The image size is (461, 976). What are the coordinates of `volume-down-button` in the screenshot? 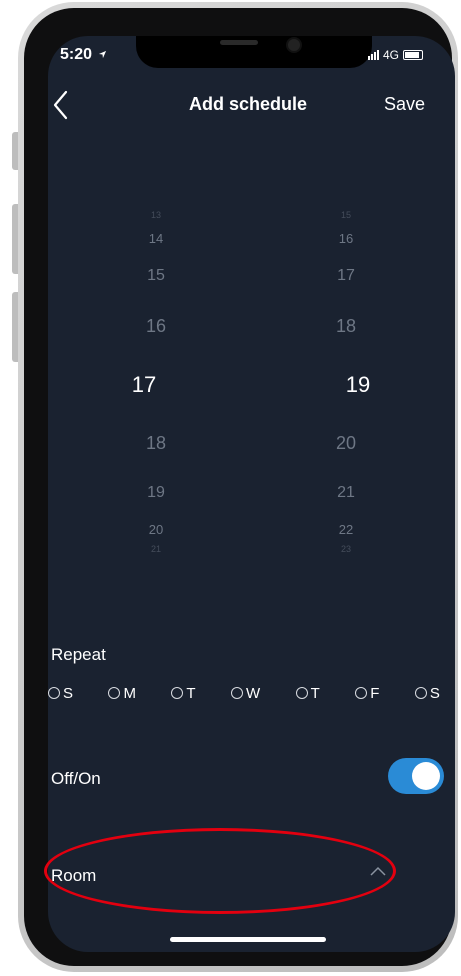 It's located at (15, 327).